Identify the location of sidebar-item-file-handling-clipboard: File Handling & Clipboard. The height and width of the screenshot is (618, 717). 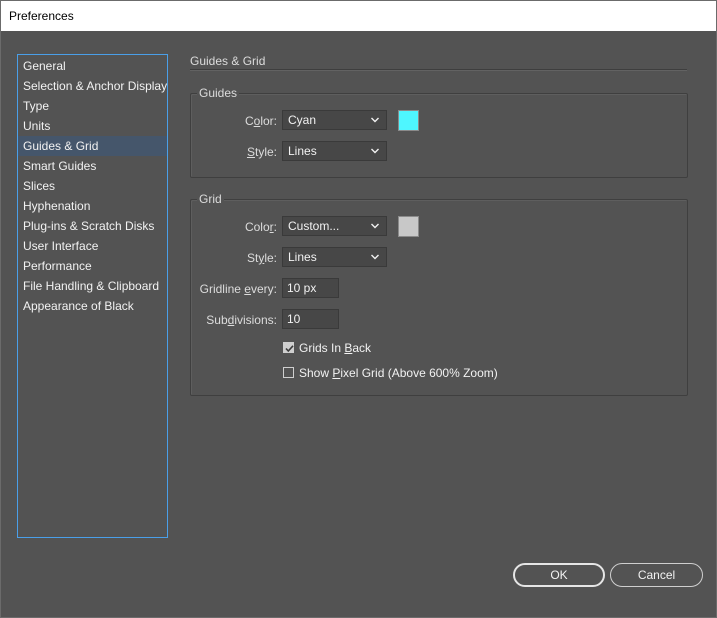
(92, 286).